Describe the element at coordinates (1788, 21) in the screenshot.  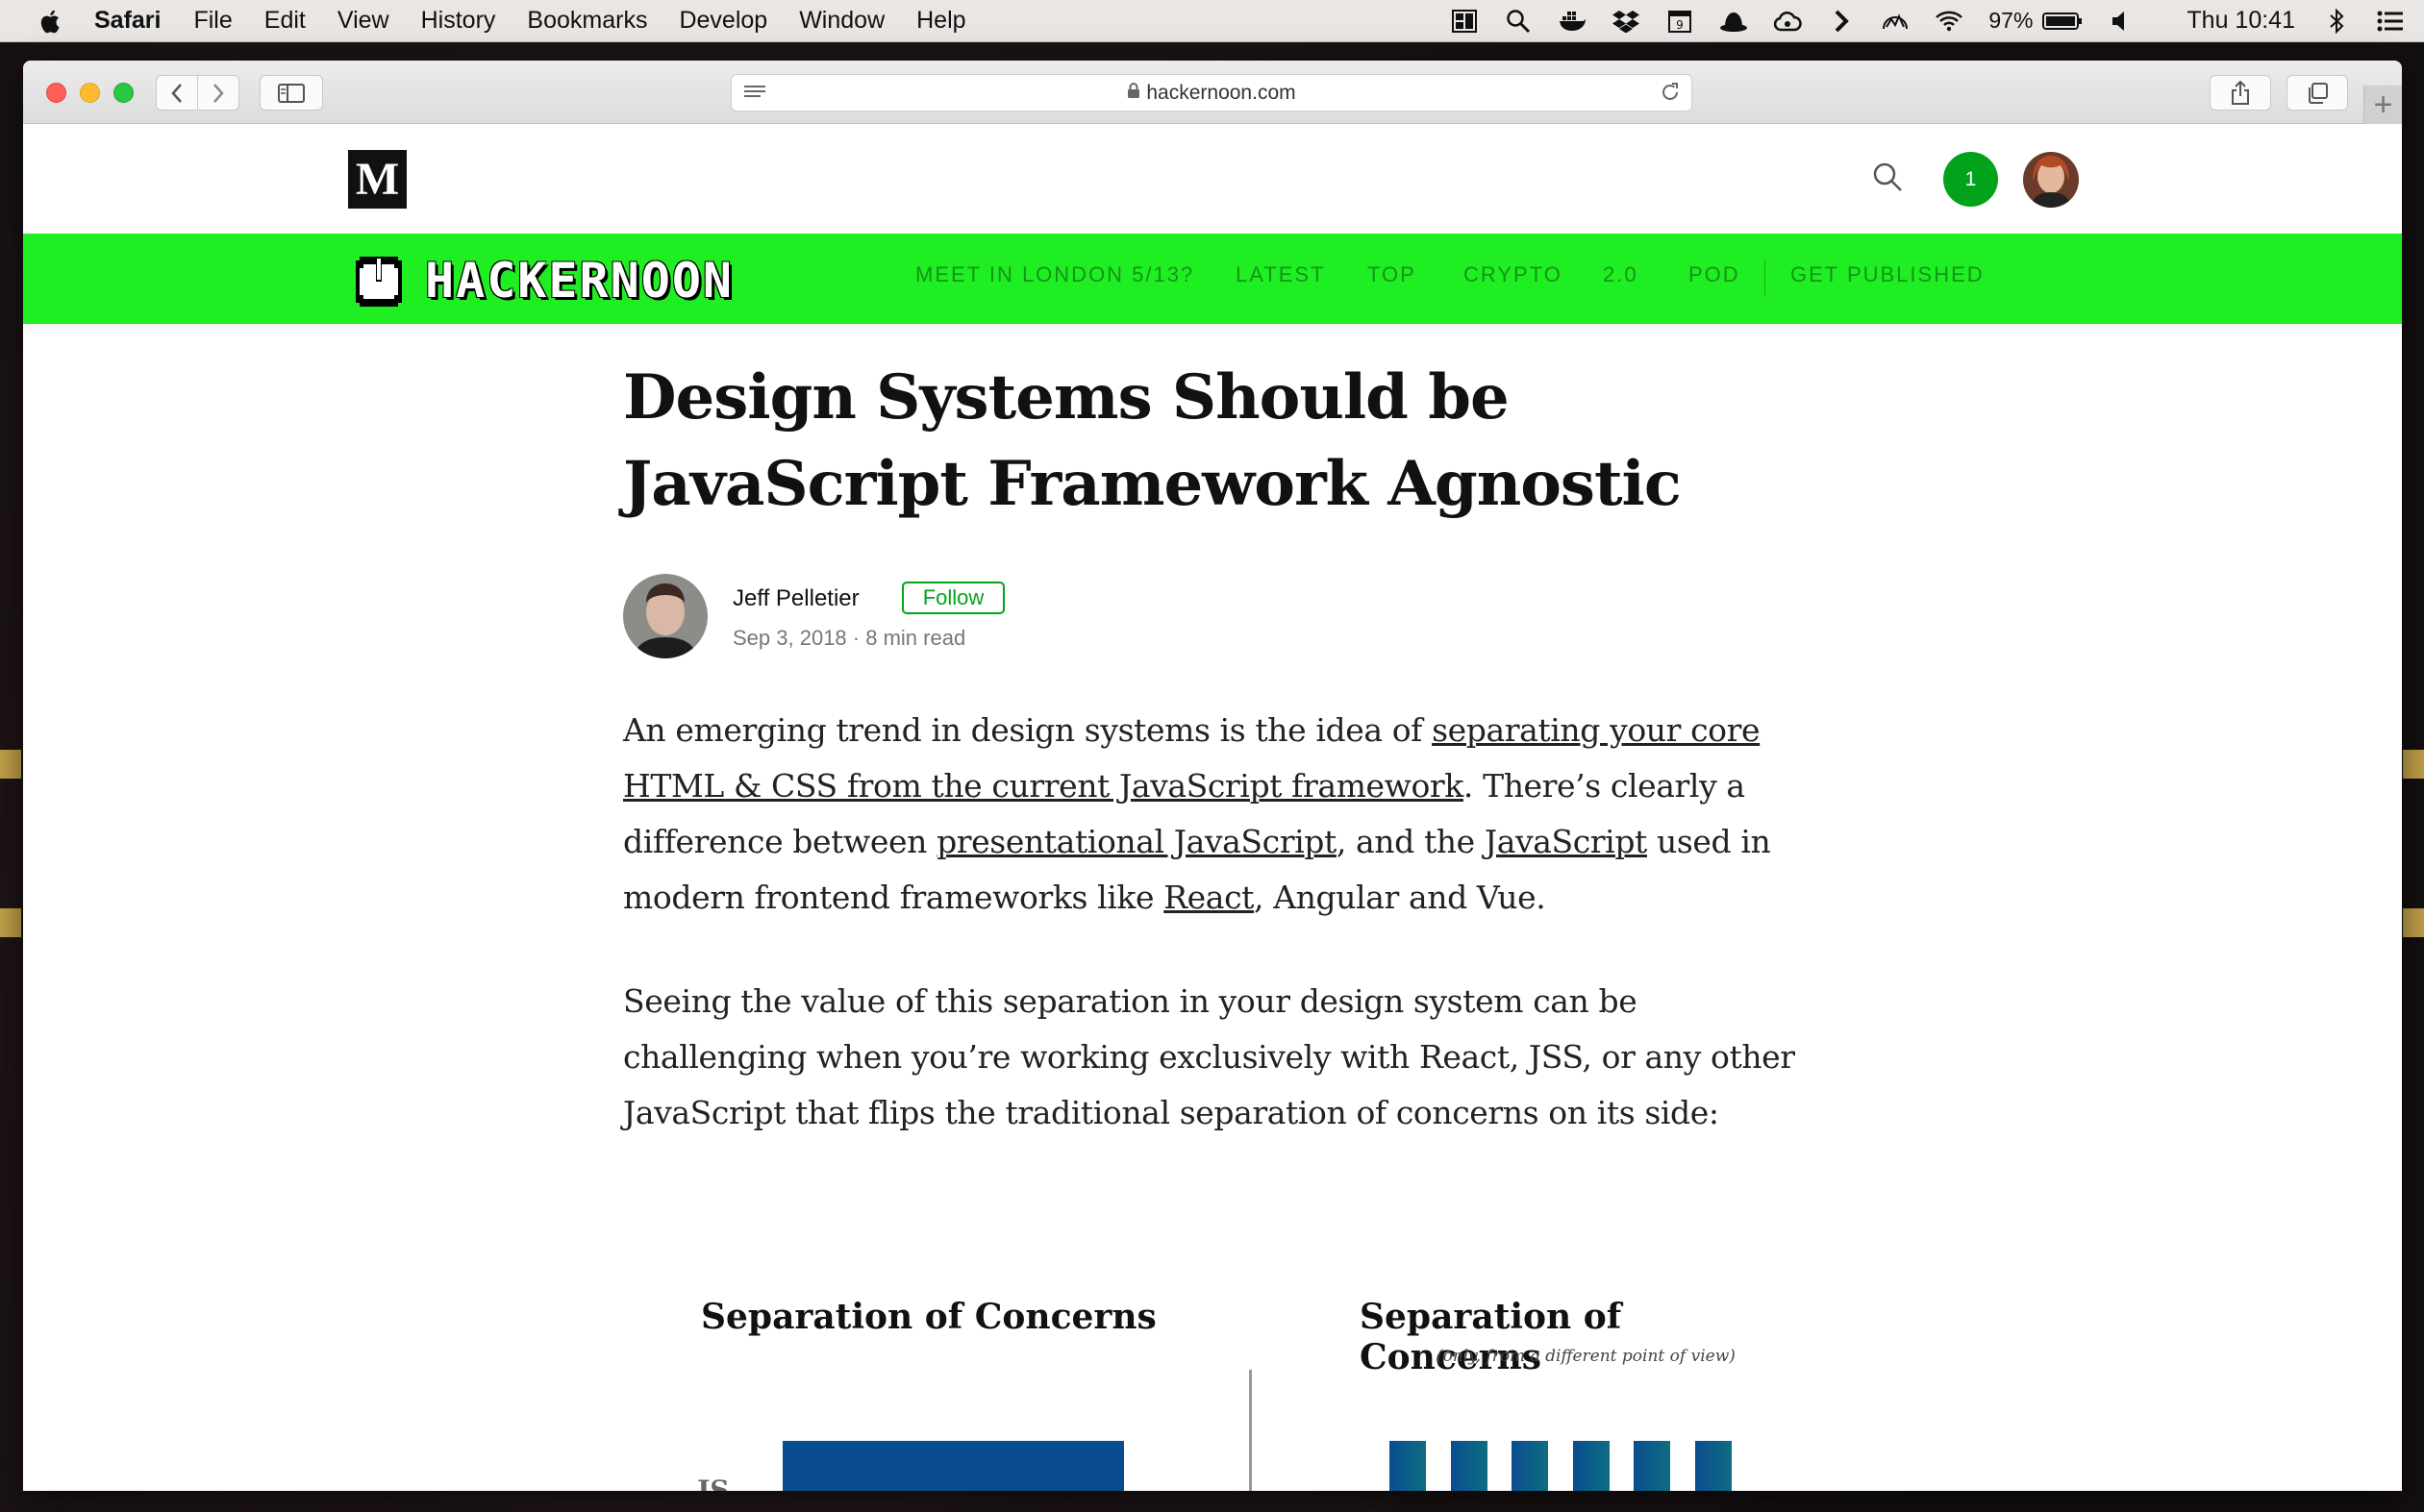
I see `creative-cloud-icon` at that location.